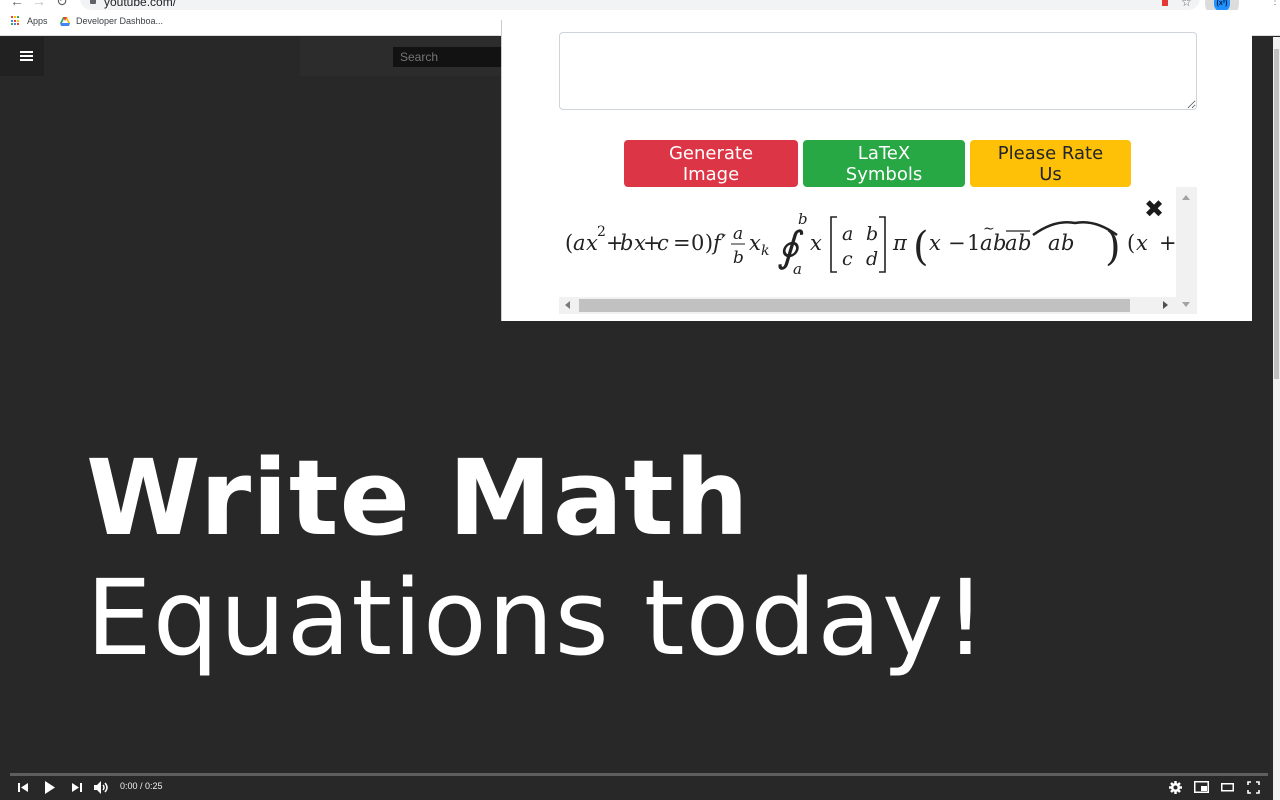  What do you see at coordinates (765, 251) in the screenshot?
I see `svg-text: k` at bounding box center [765, 251].